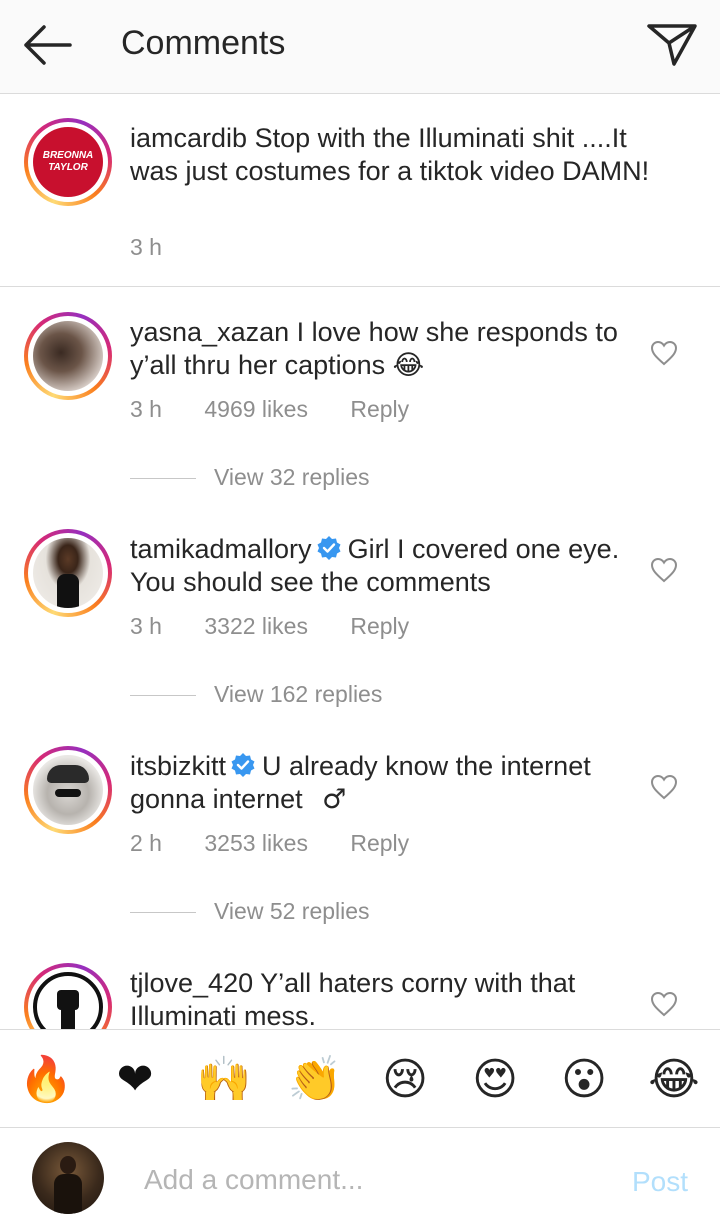 This screenshot has height=1227, width=720. What do you see at coordinates (405, 1080) in the screenshot?
I see `crying-emoji-button: 😢` at bounding box center [405, 1080].